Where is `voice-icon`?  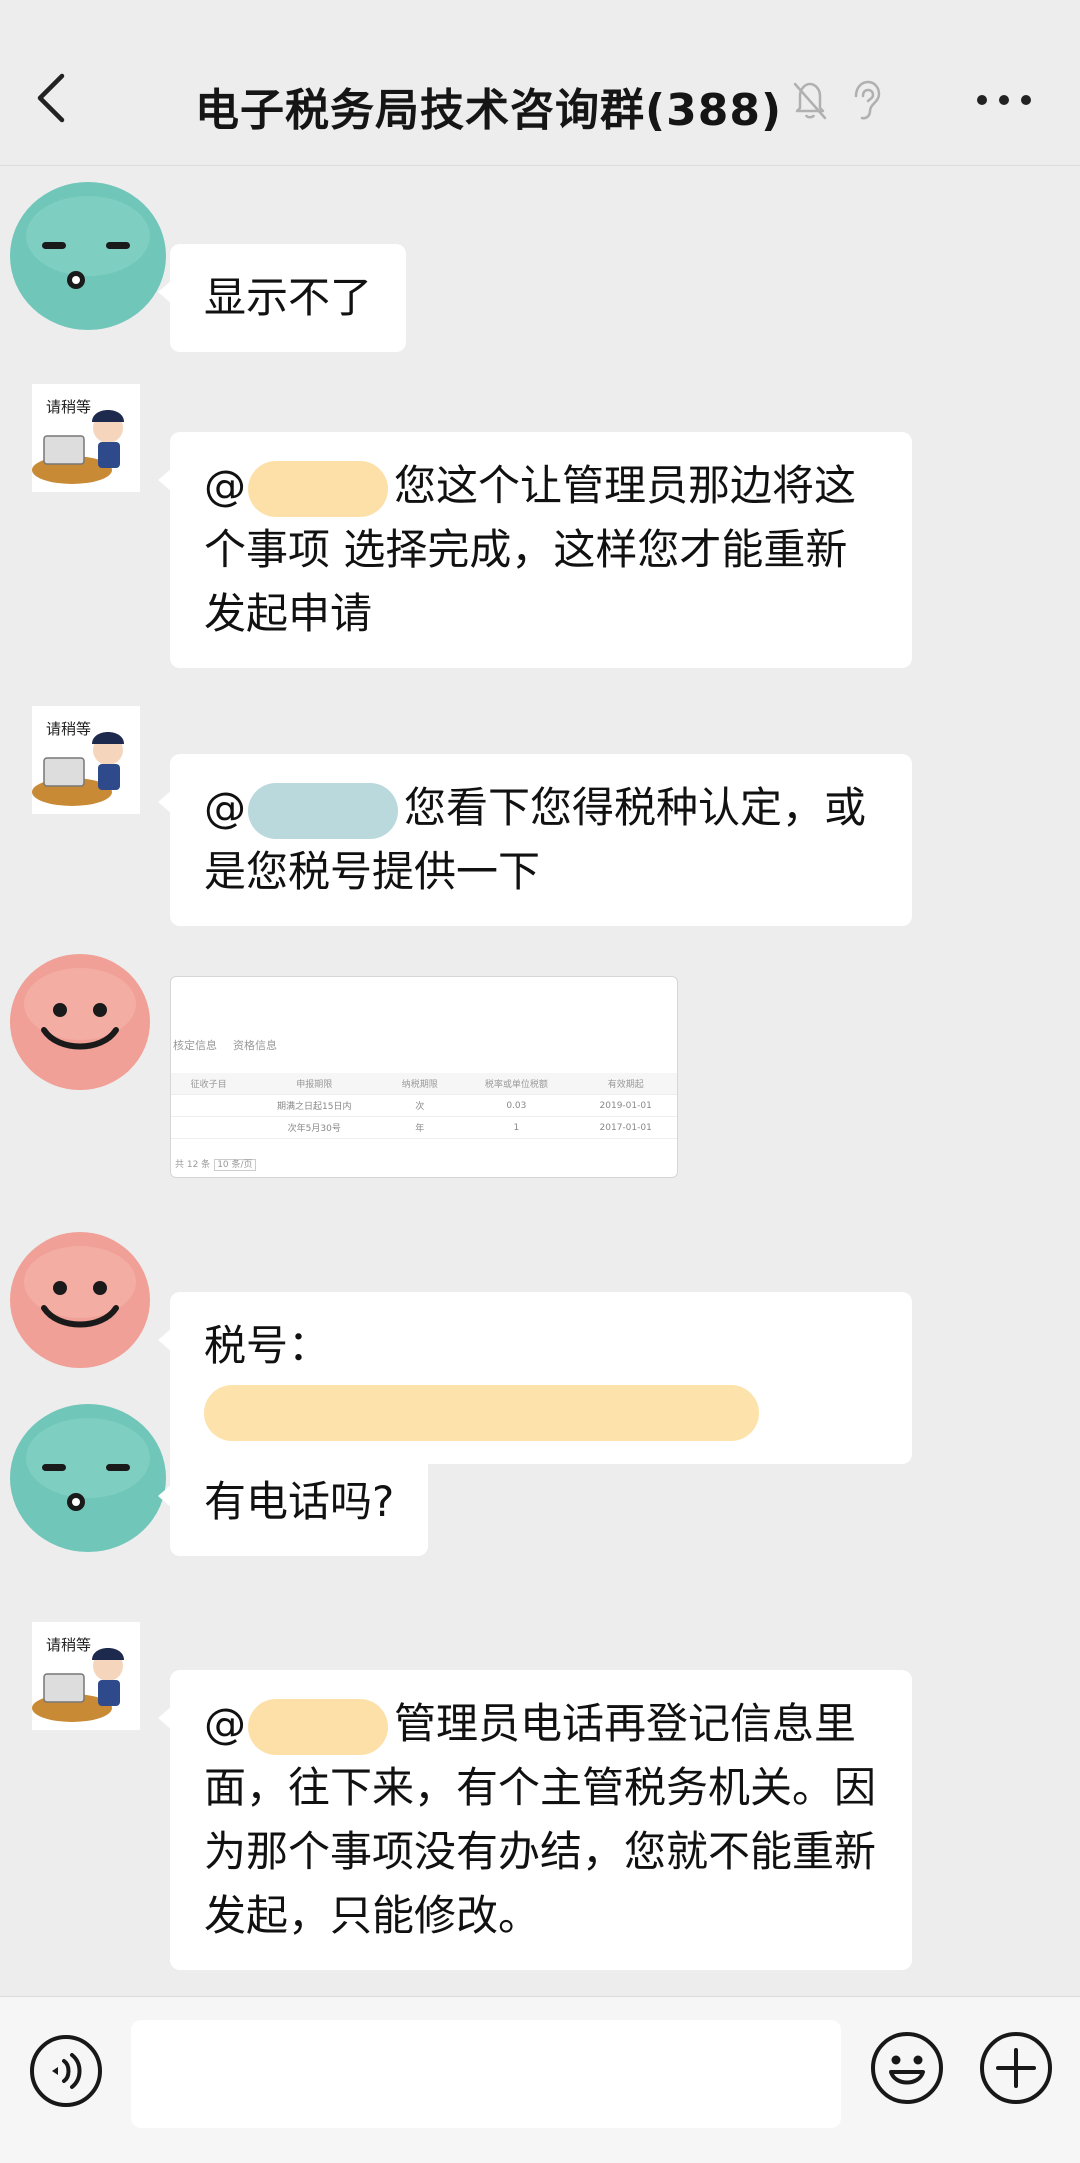
voice-icon is located at coordinates (66, 2071).